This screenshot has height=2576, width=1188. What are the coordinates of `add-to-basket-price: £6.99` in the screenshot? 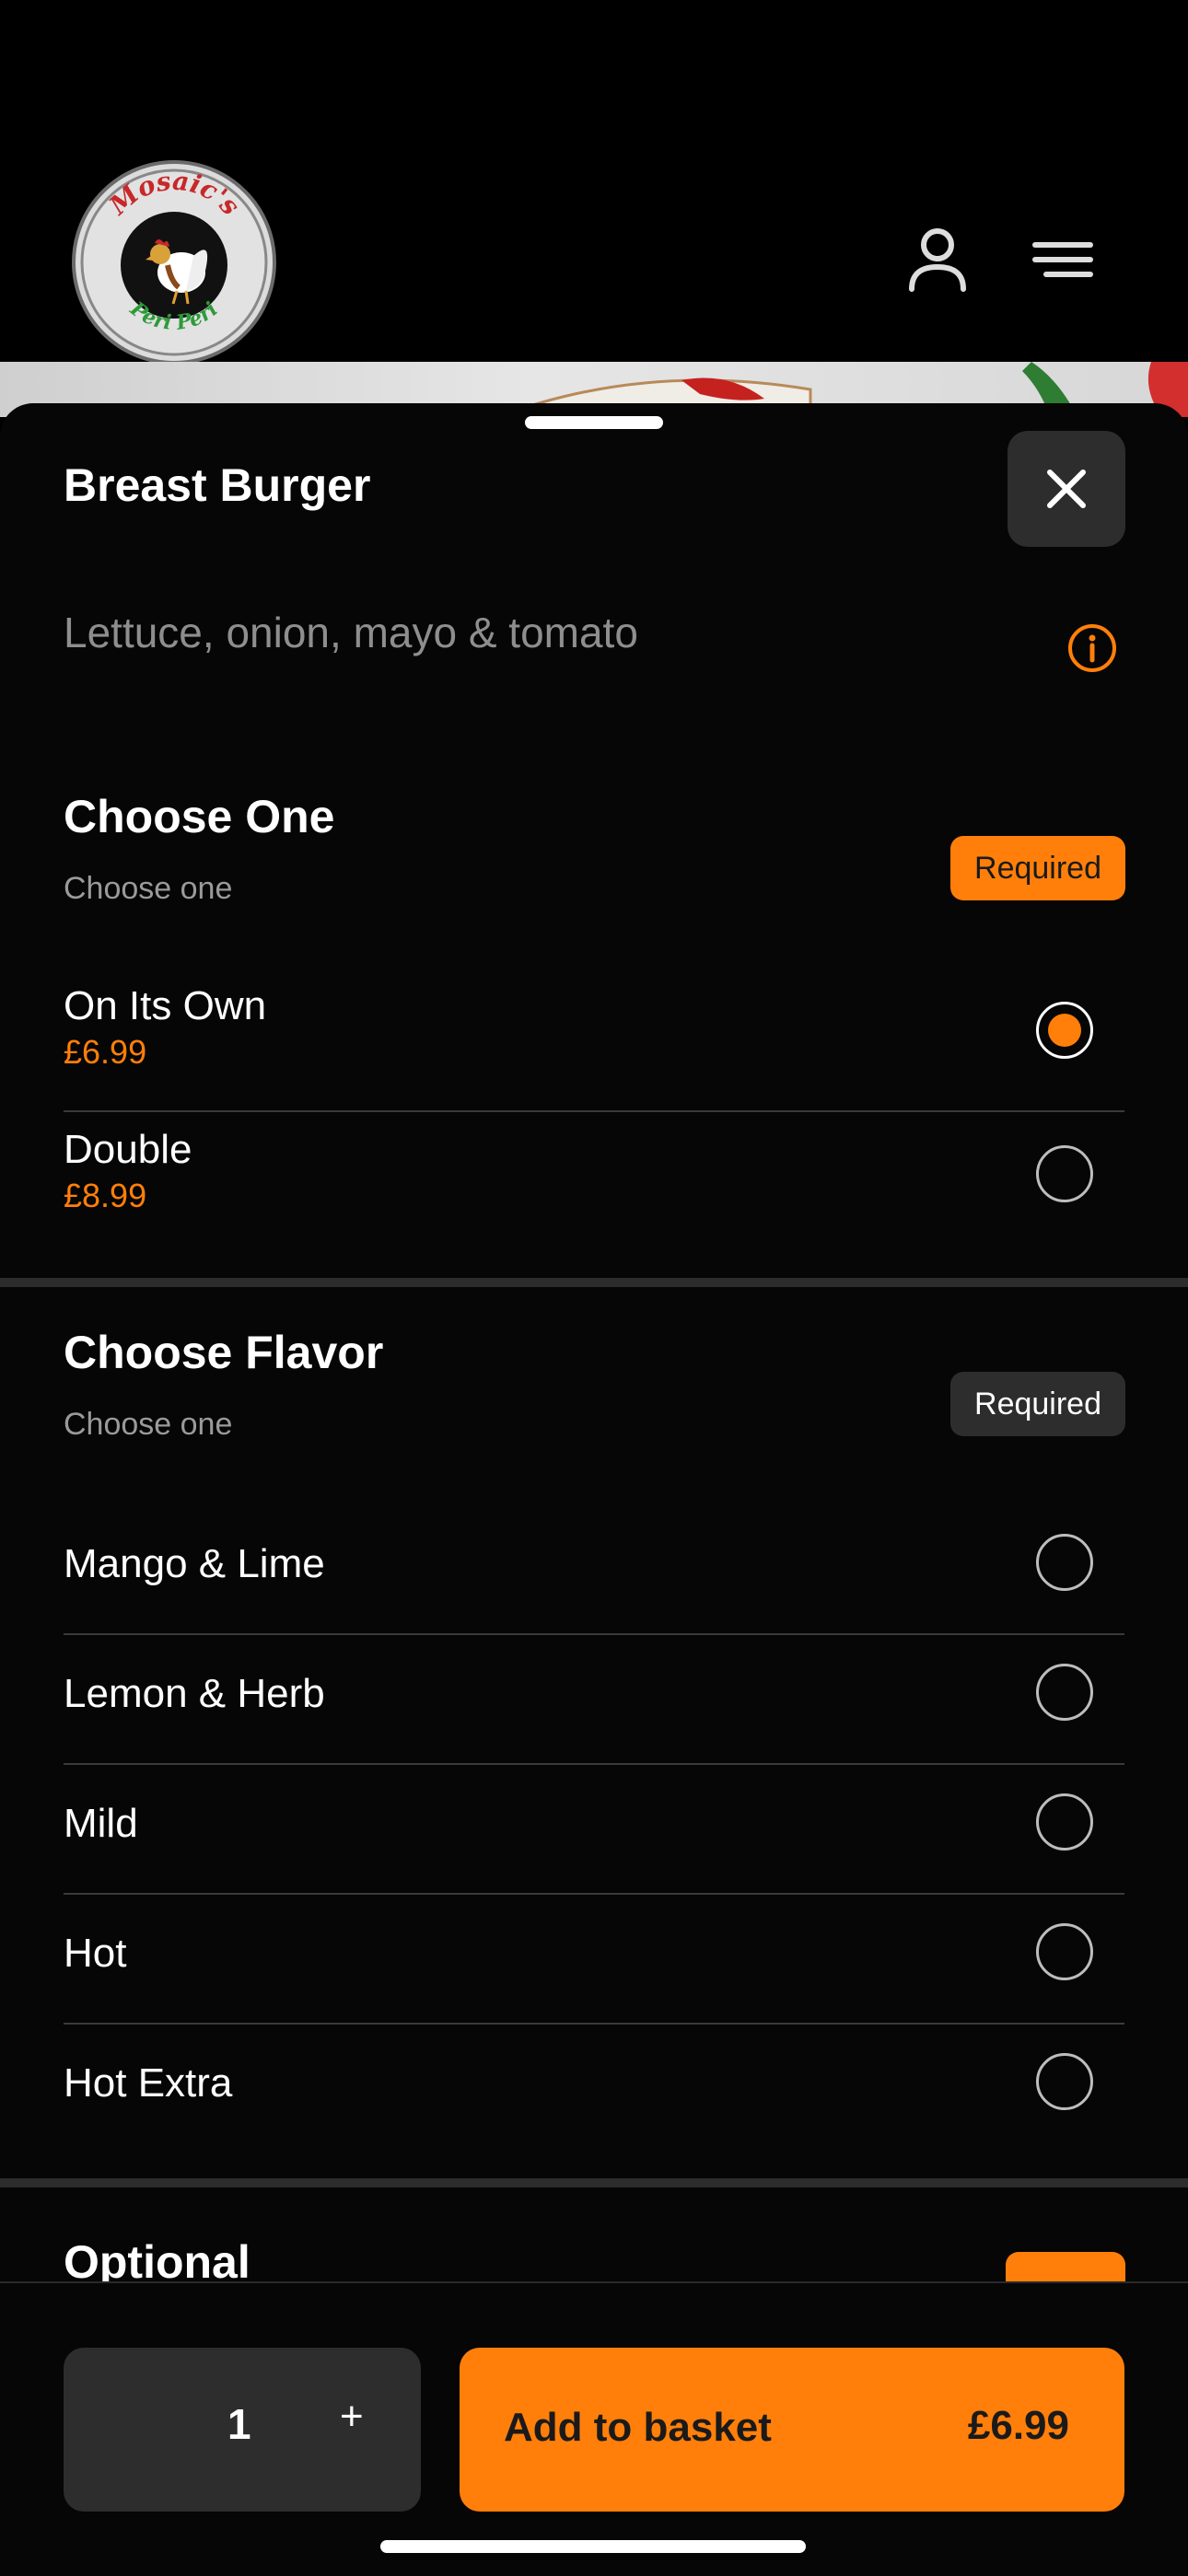 It's located at (1018, 2425).